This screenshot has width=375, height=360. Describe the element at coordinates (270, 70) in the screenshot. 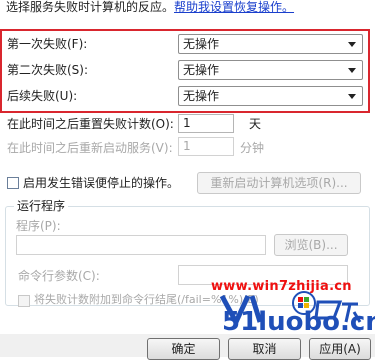

I see `second-failure-select: 无操作` at that location.